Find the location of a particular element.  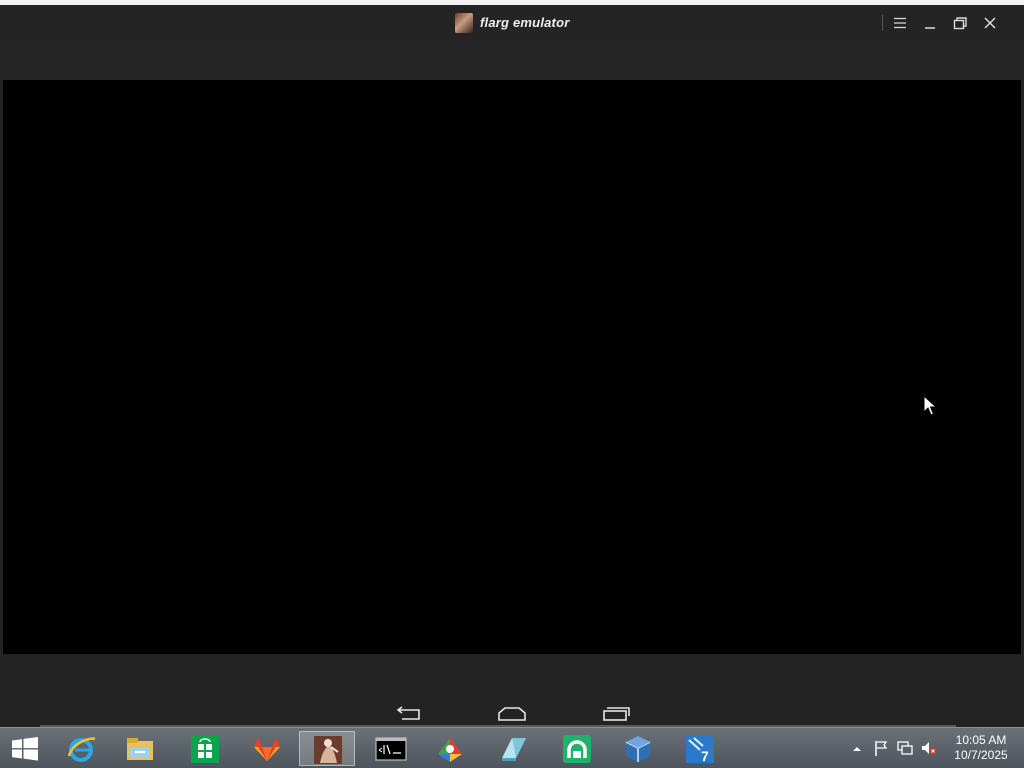

title-separator is located at coordinates (882, 23).